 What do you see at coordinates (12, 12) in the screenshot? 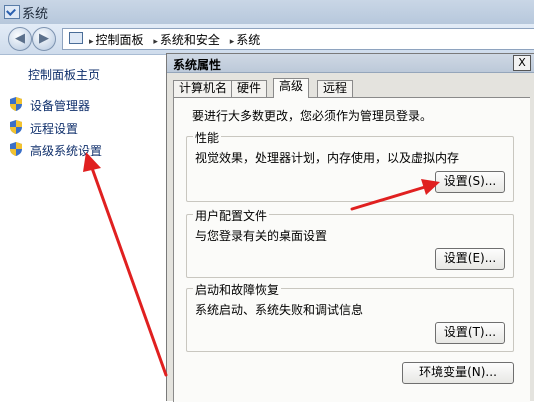
I see `system-window-icon` at bounding box center [12, 12].